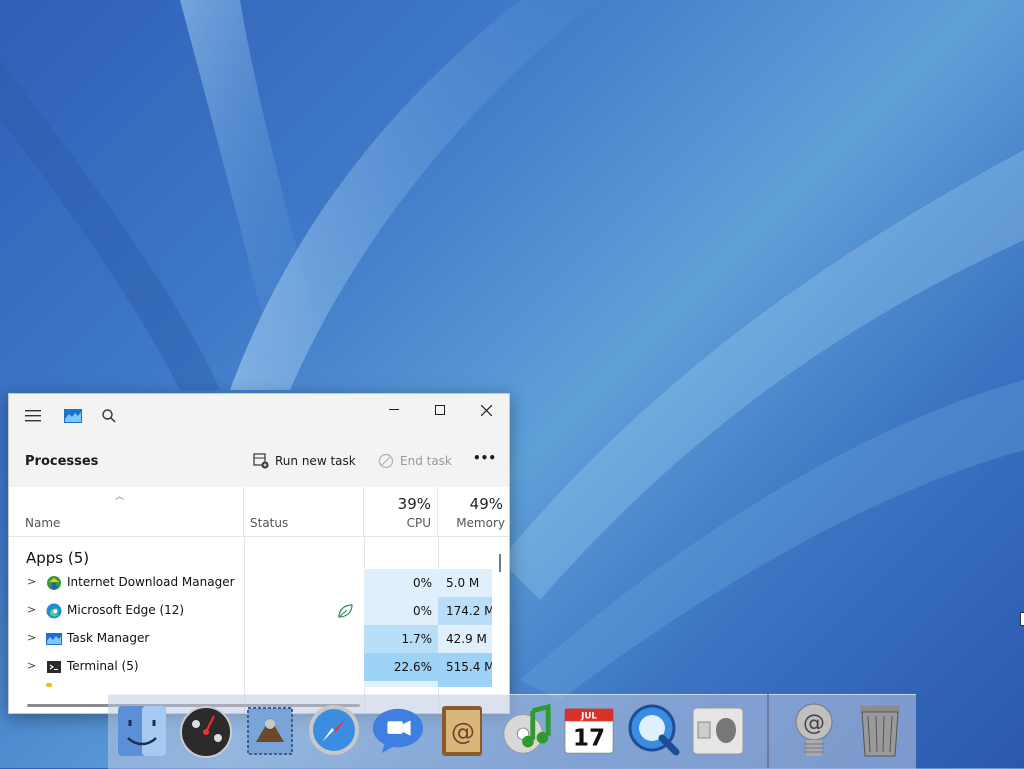  I want to click on hamburger-icon, so click(33, 416).